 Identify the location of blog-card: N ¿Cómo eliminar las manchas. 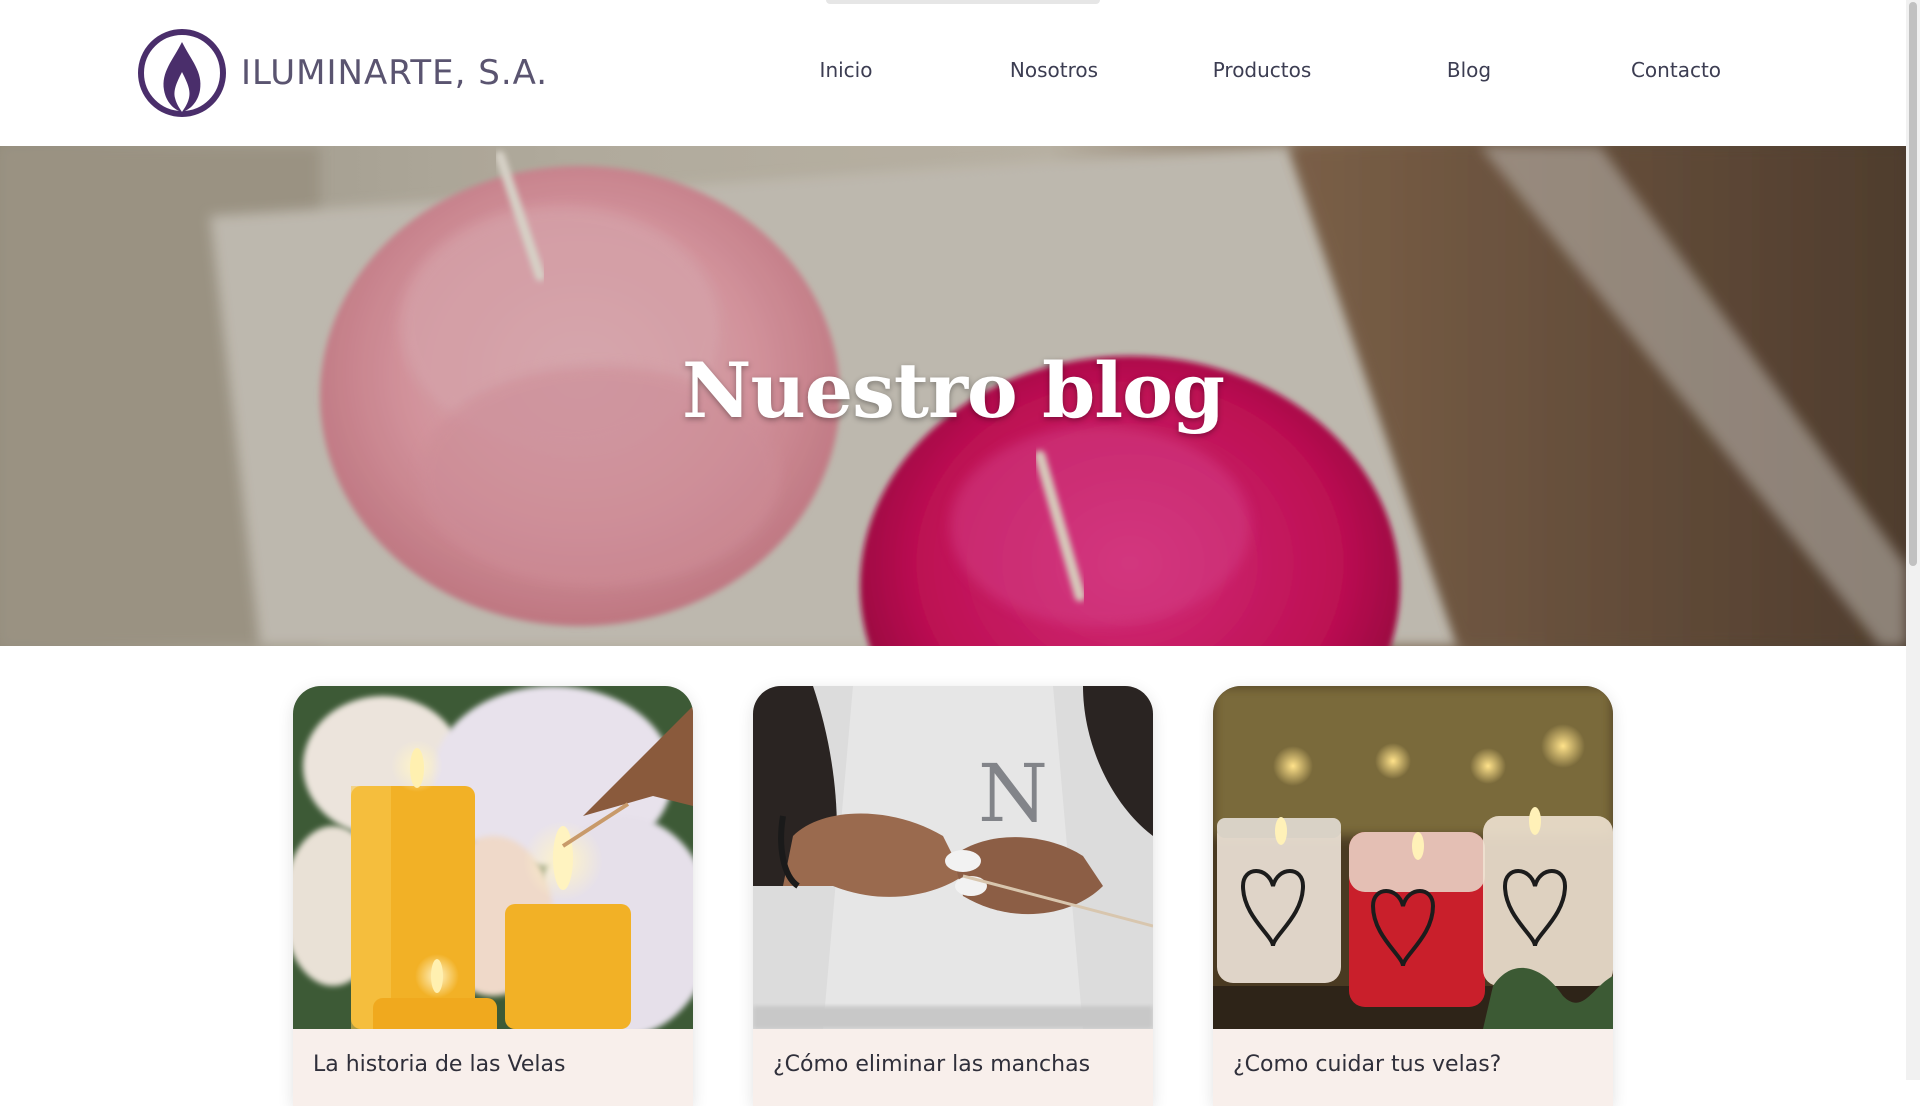
(953, 896).